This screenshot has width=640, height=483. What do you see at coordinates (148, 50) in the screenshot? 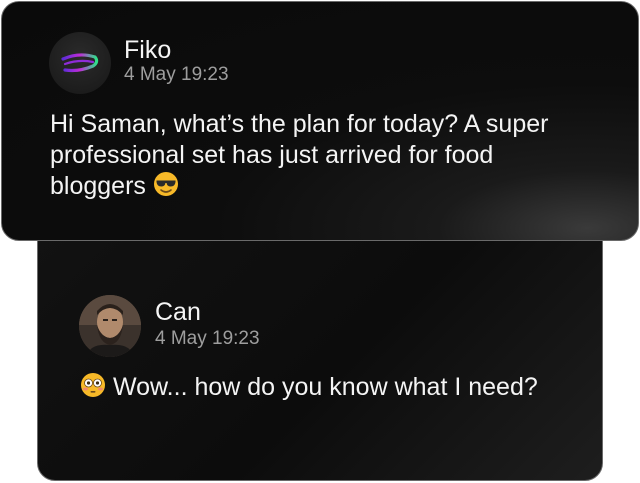
I see `sender-name-fiko: Fiko` at bounding box center [148, 50].